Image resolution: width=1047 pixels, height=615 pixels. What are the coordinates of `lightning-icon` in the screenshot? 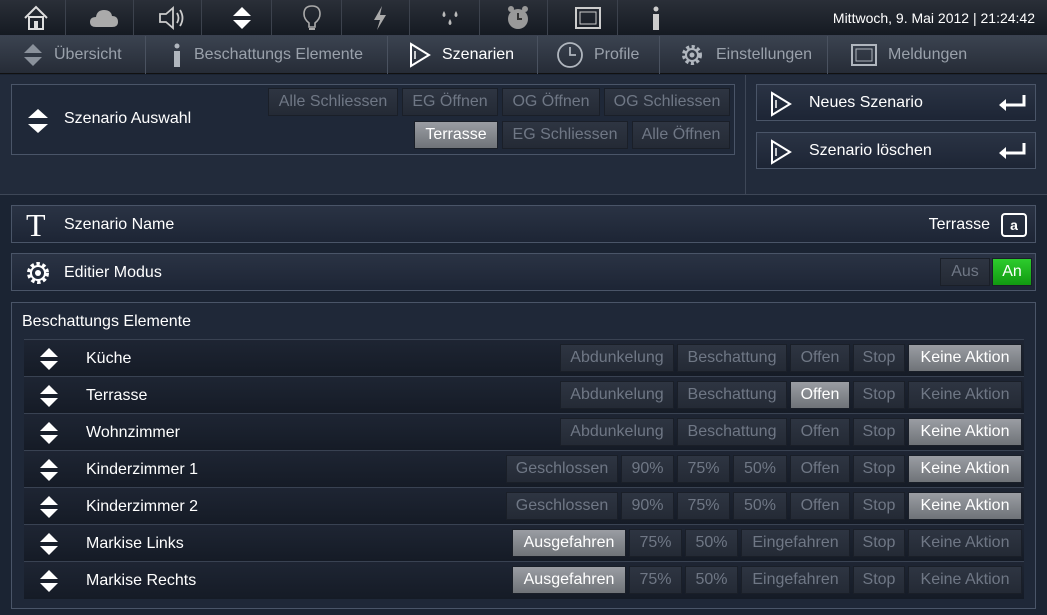 It's located at (380, 18).